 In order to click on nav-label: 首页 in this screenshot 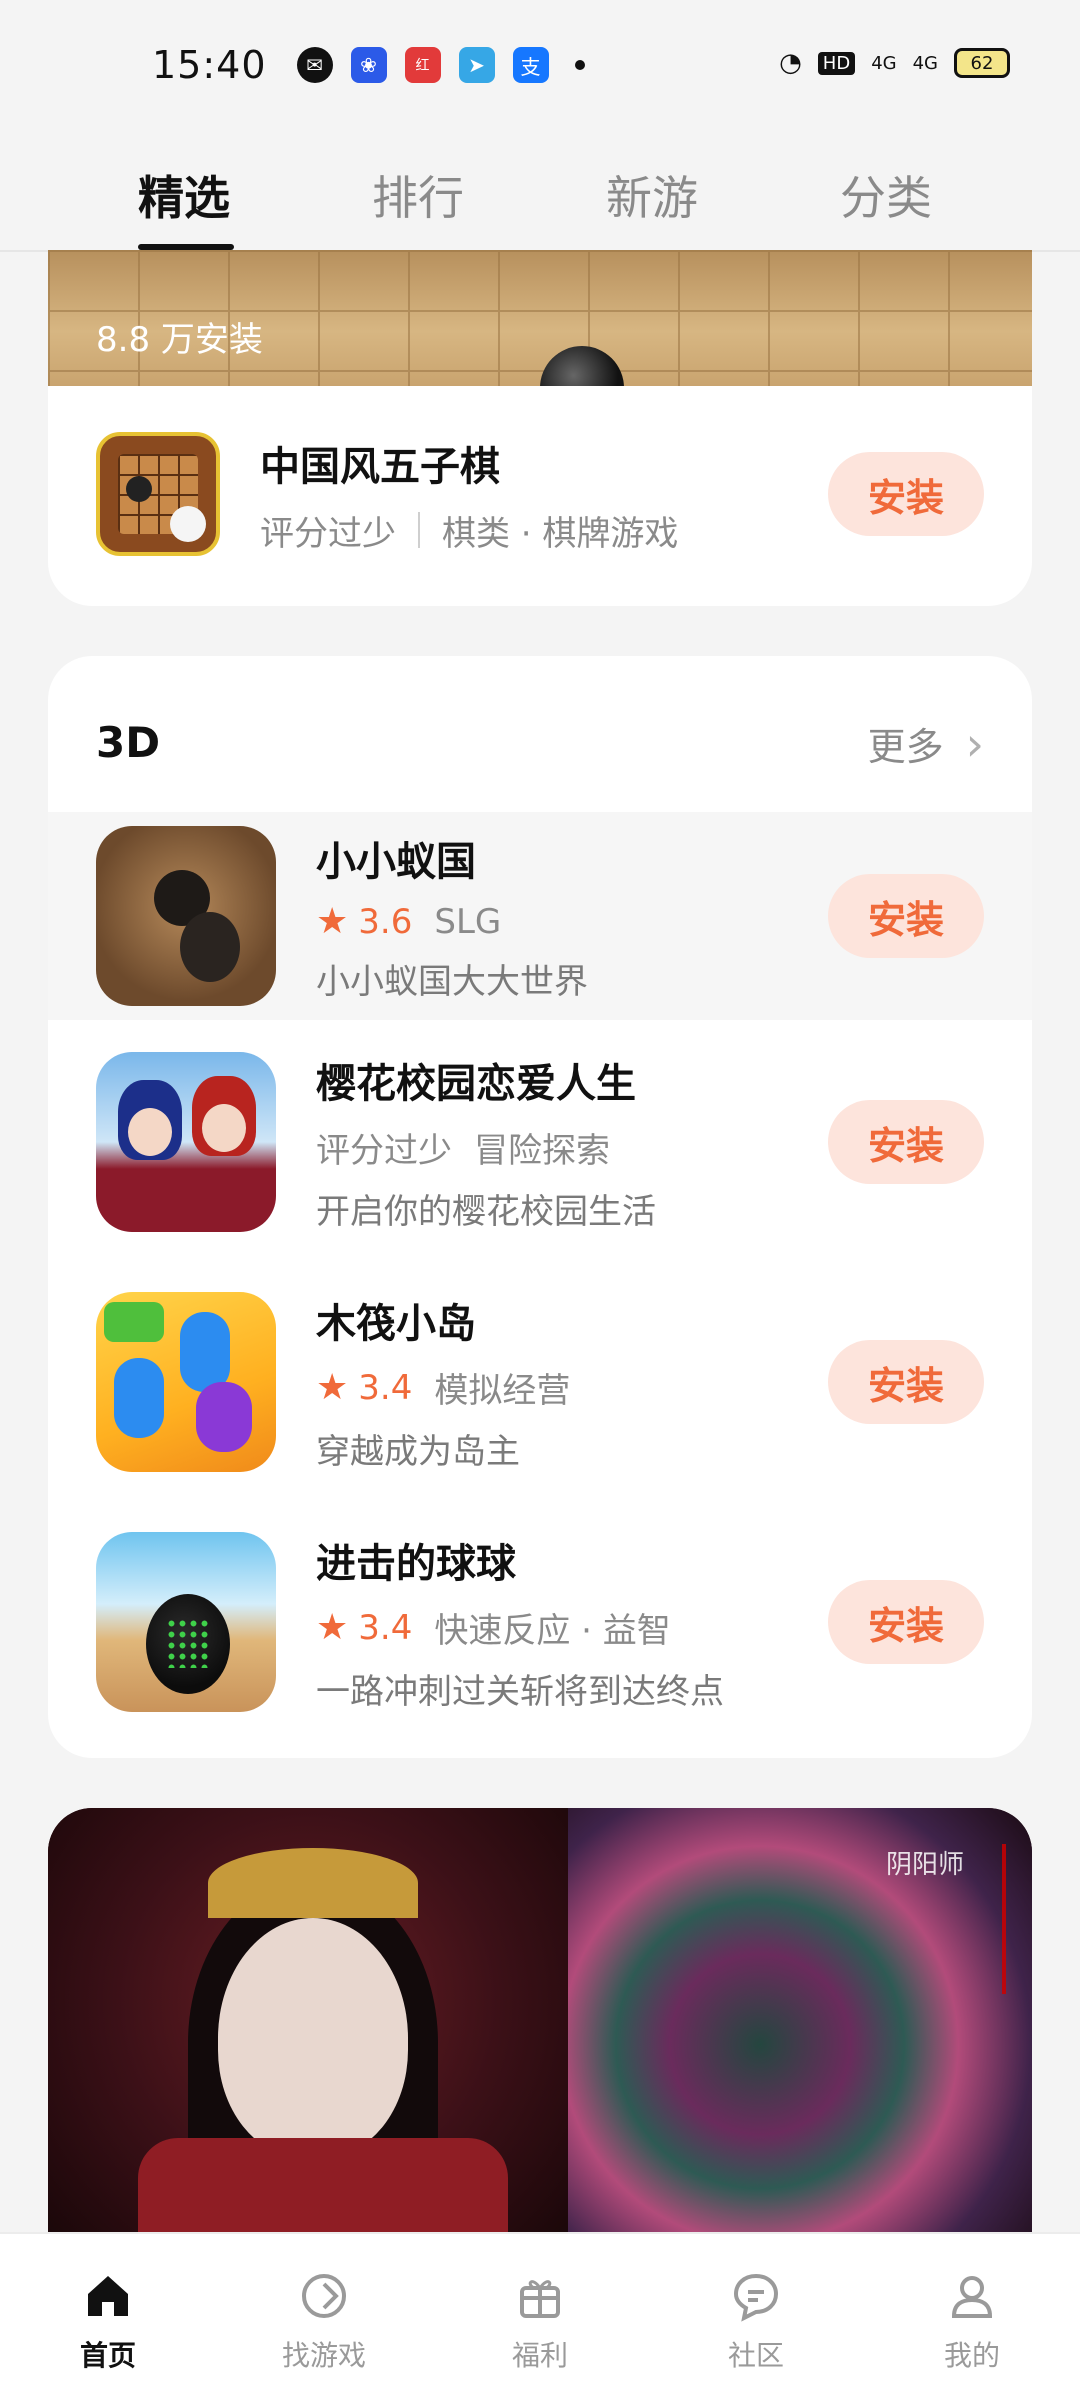, I will do `click(107, 2355)`.